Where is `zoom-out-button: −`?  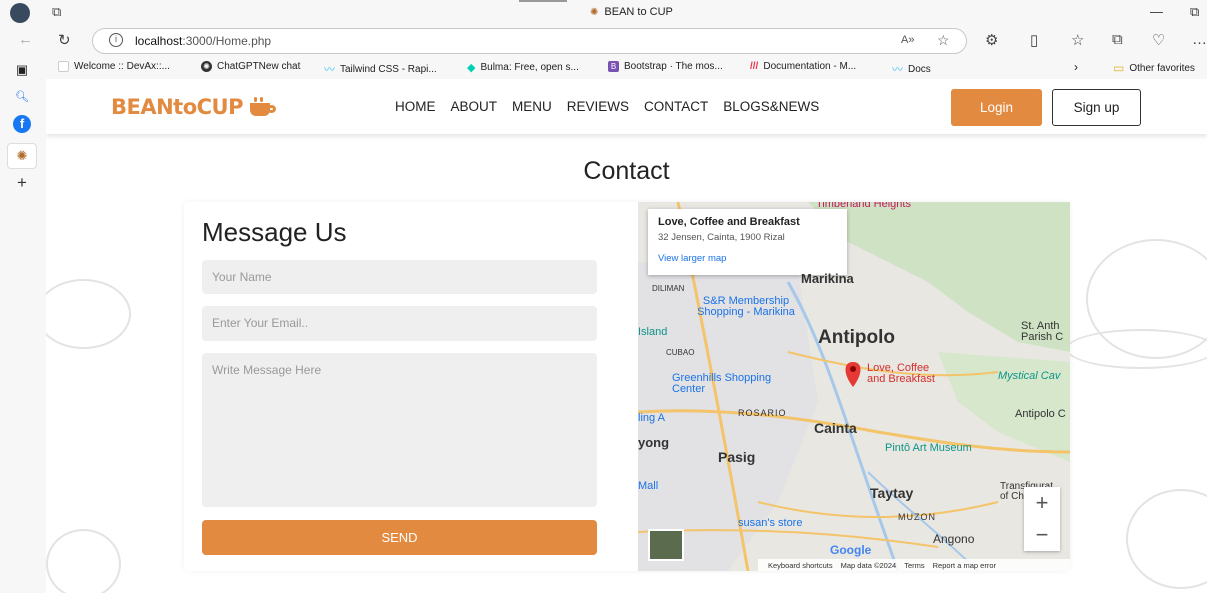 zoom-out-button: − is located at coordinates (1042, 535).